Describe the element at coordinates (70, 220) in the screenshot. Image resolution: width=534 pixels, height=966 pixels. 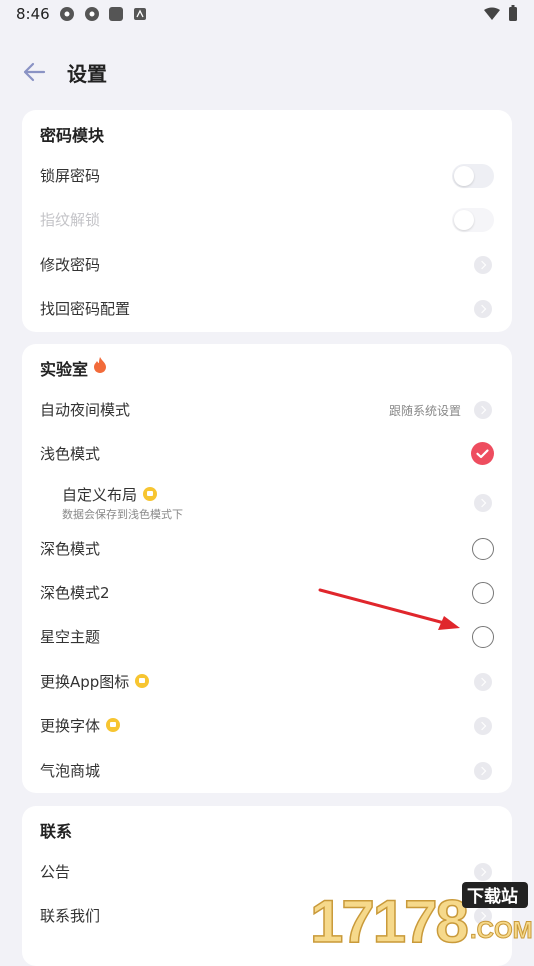
I see `row-label: 指纹解锁` at that location.